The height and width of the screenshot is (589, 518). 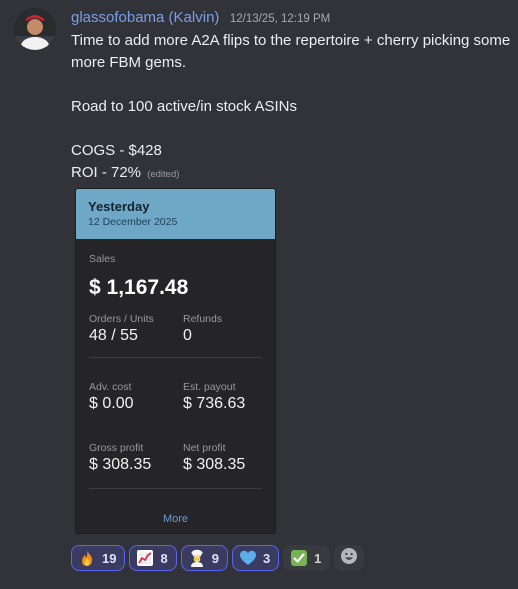 I want to click on timestamp: 12/13/25, 12:19 PM, so click(x=280, y=19).